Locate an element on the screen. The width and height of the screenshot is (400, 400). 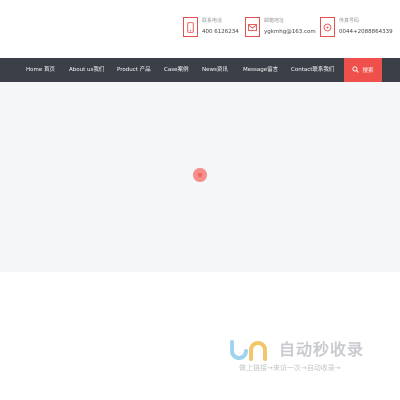
nav-item-about: About us我们 is located at coordinates (86, 70).